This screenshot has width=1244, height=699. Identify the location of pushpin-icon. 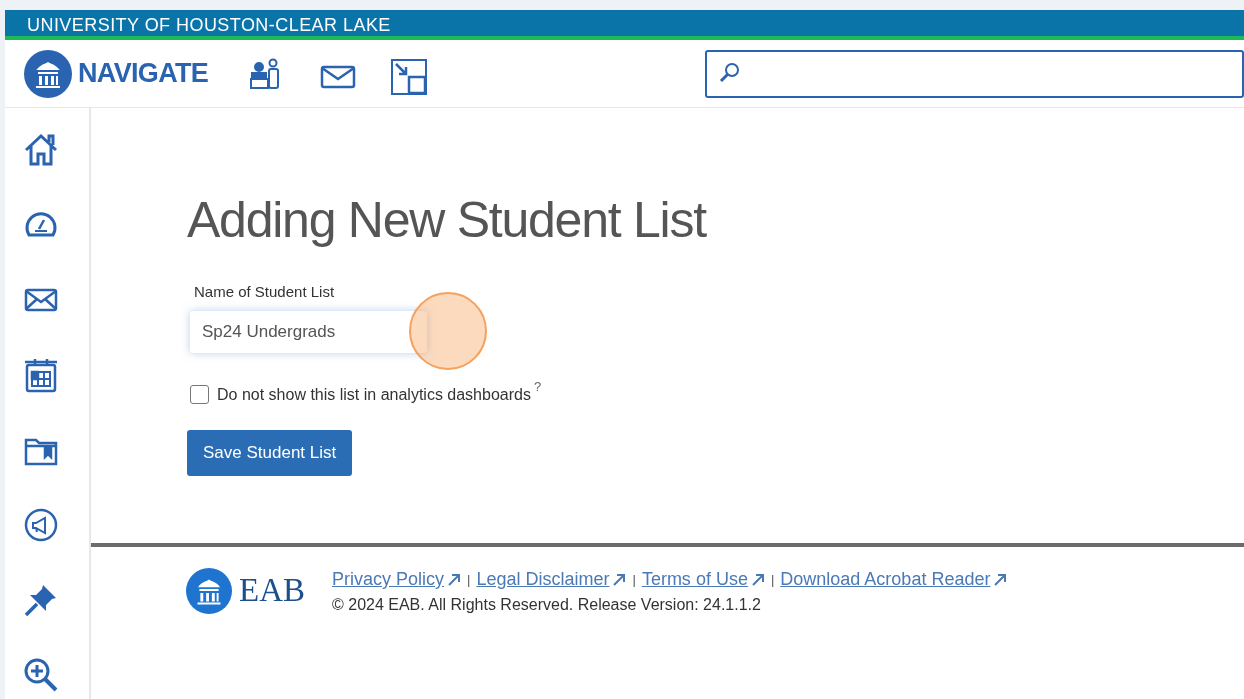
(41, 600).